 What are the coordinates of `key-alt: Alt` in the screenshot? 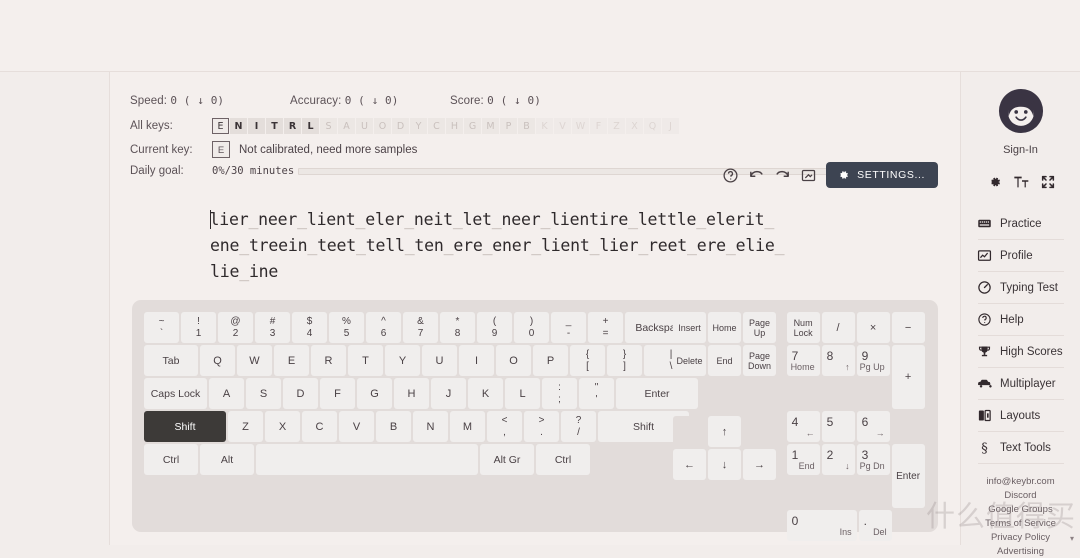 It's located at (227, 459).